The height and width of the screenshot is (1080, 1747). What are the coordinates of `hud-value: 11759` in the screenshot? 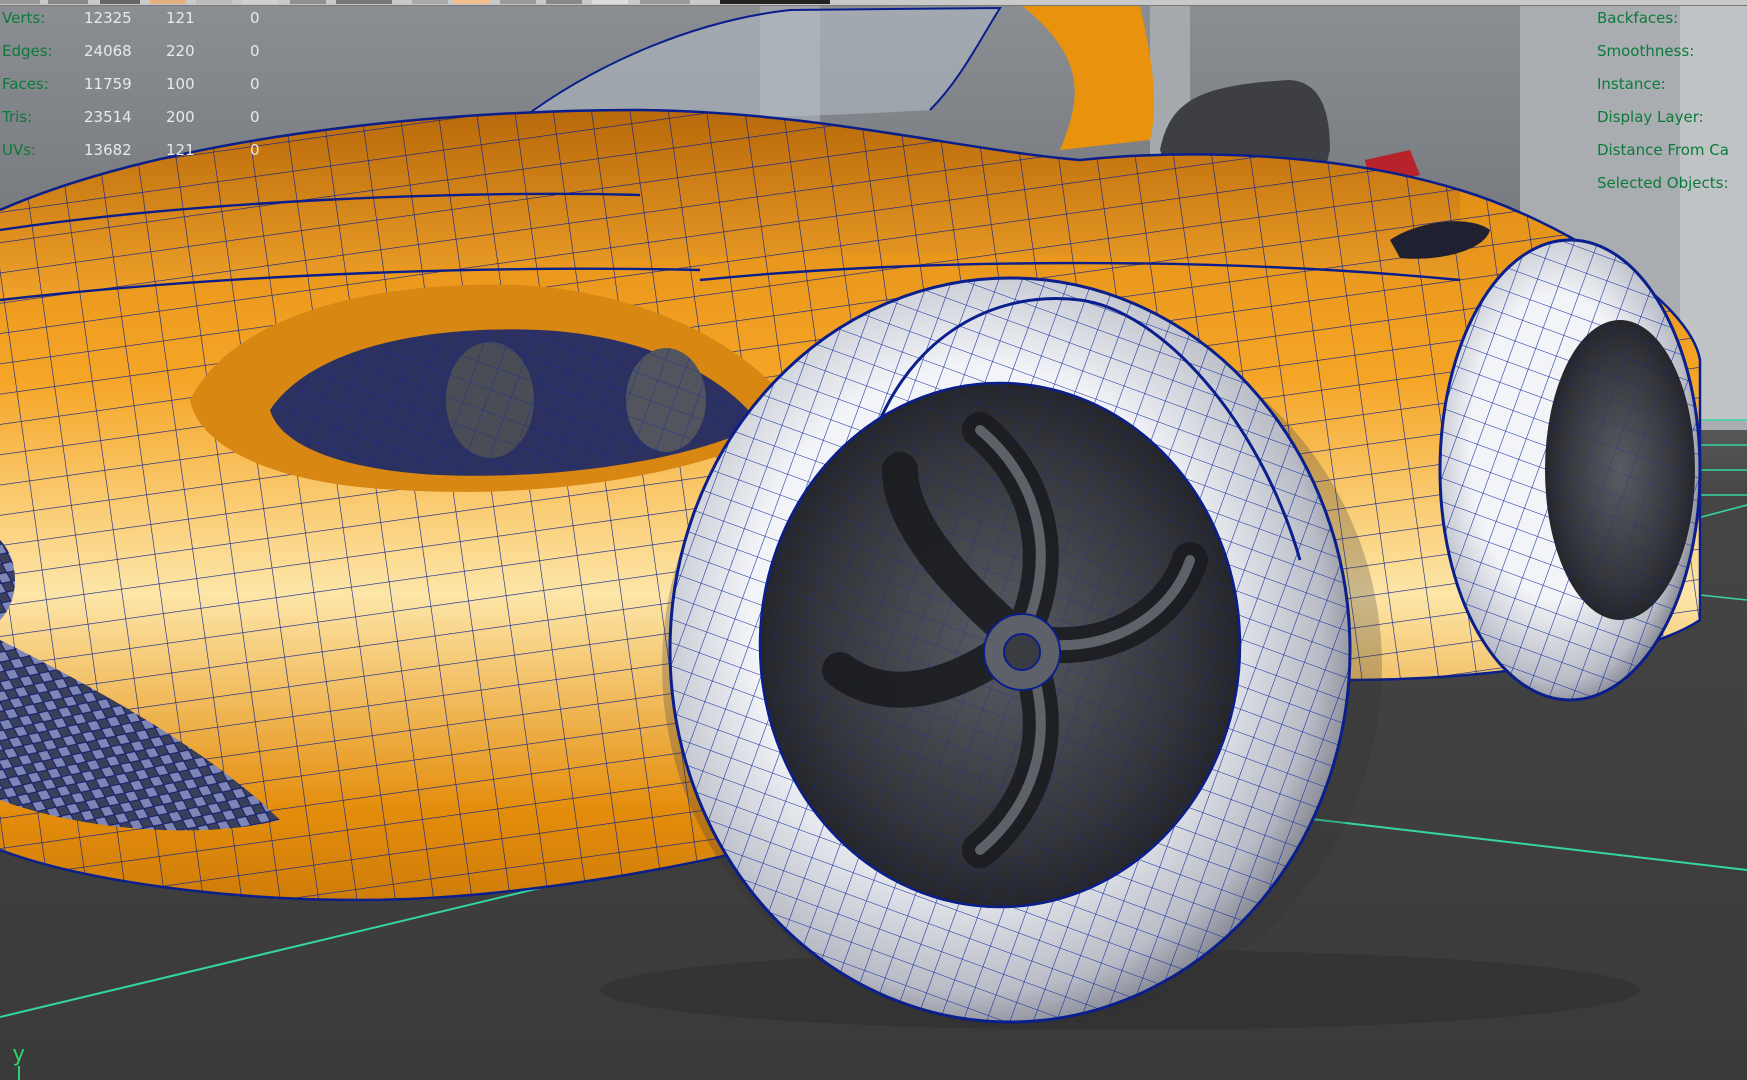 It's located at (108, 84).